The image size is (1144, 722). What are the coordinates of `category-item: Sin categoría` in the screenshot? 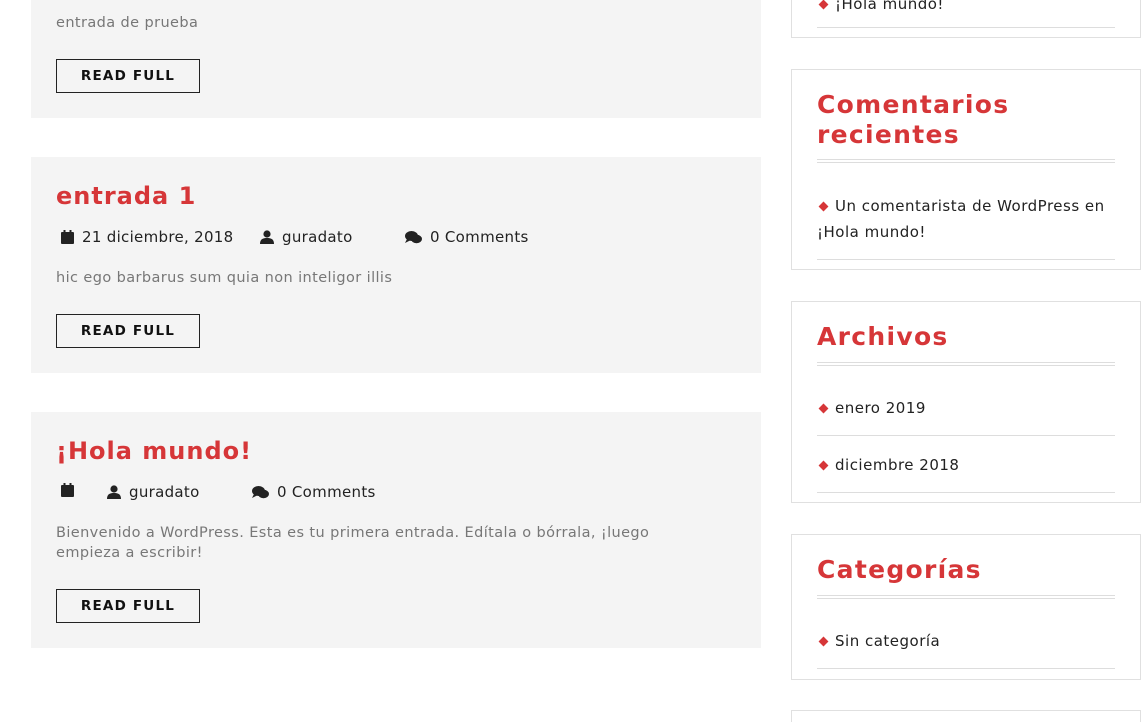 It's located at (966, 641).